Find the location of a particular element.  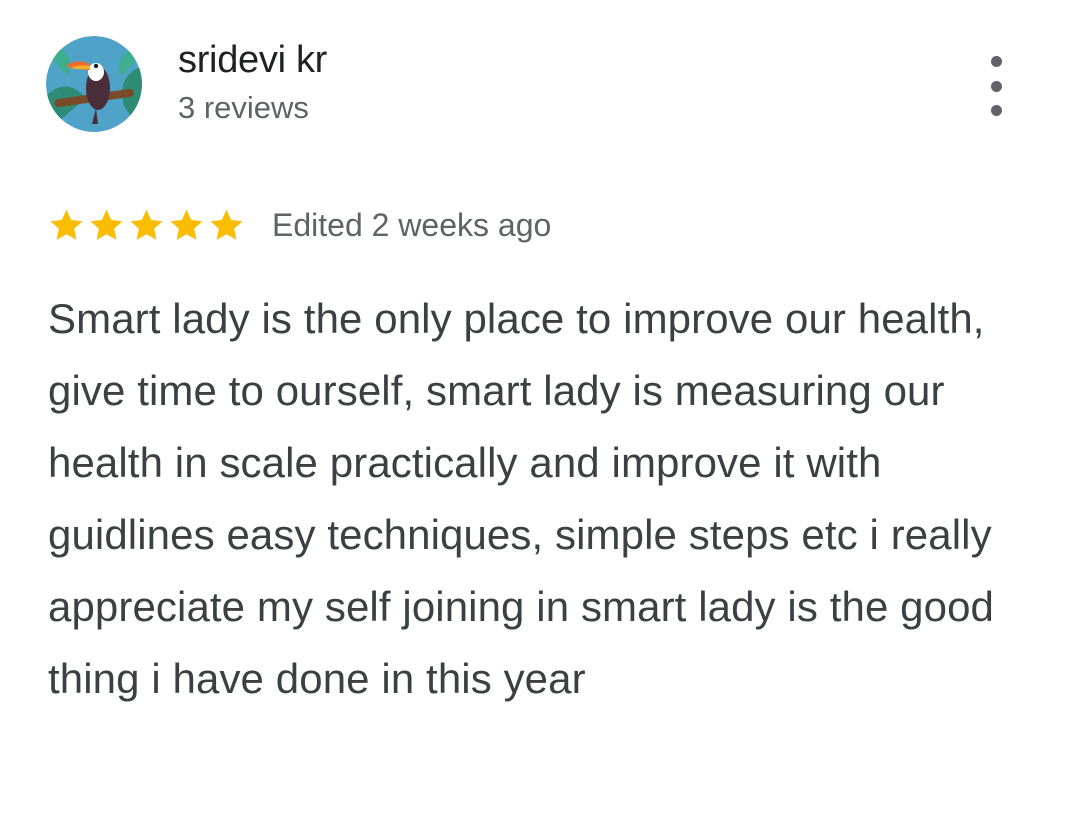

author-name: sridevi kr is located at coordinates (252, 60).